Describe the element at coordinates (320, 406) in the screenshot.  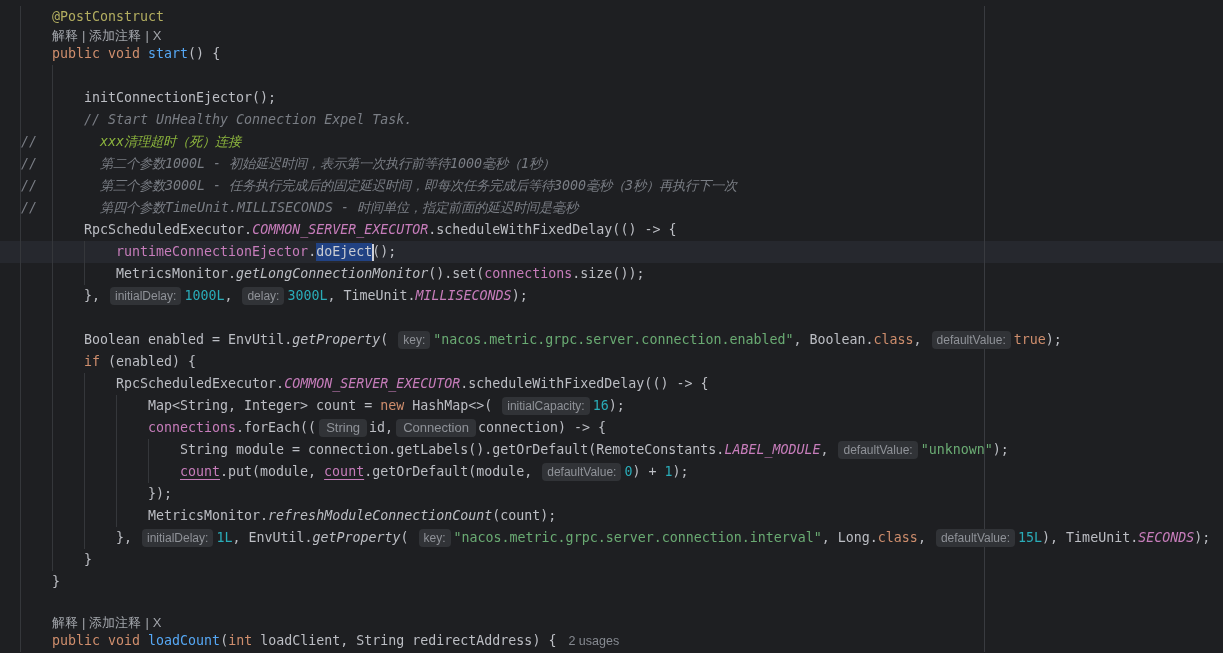
I see `code-text: Map<String, Integer> count = new HashMap<>(` at that location.